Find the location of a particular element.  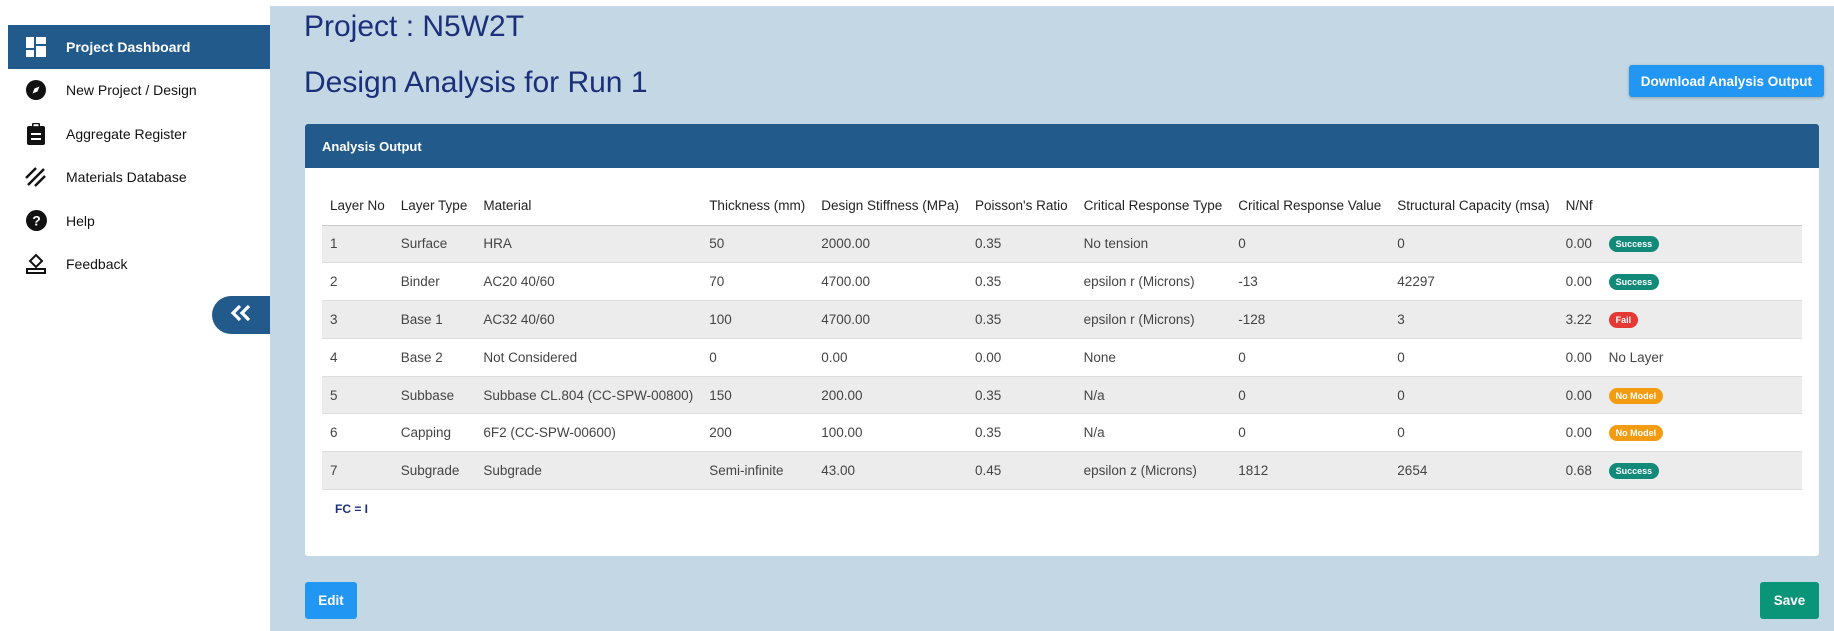

table-cell: 100.00 is located at coordinates (890, 433).